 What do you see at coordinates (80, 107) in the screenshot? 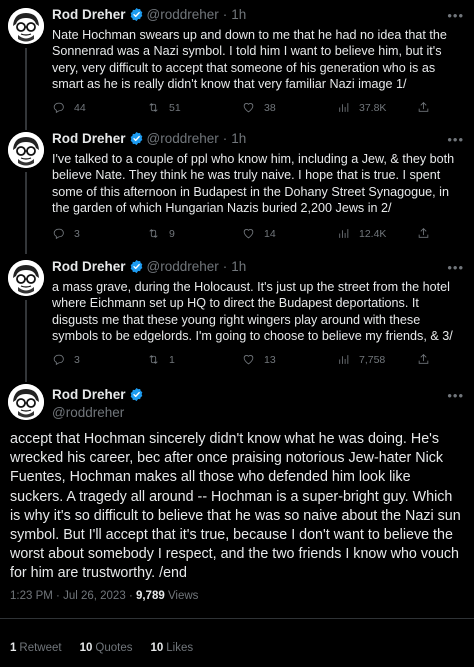
I see `reply-count: 44` at bounding box center [80, 107].